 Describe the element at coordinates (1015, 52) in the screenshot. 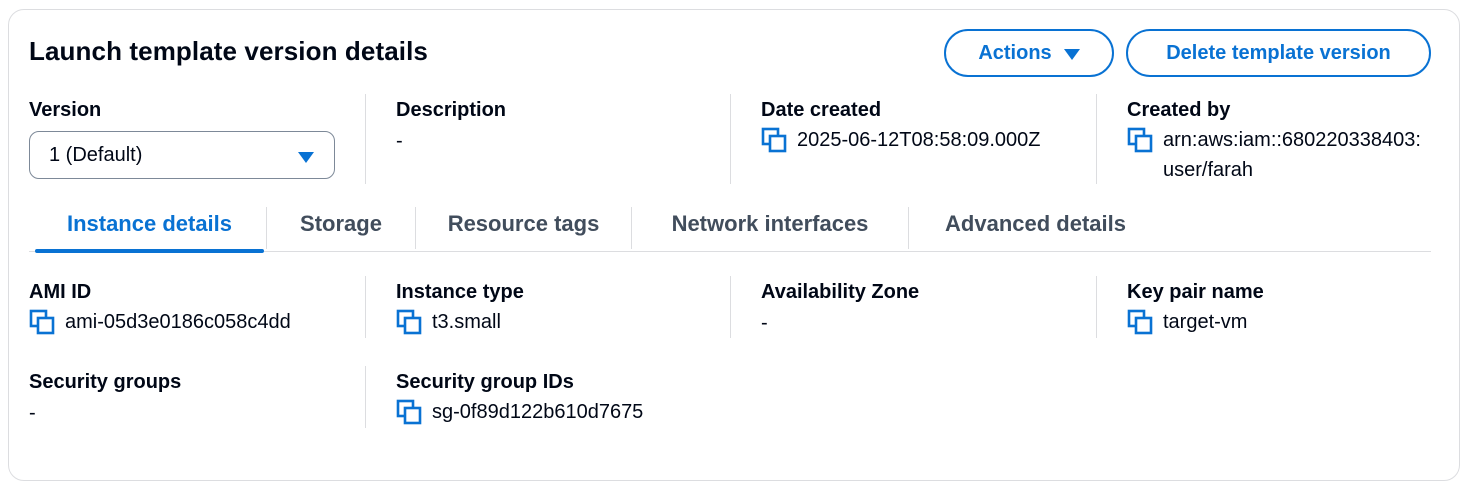

I see `actions-button-label: Actions` at that location.